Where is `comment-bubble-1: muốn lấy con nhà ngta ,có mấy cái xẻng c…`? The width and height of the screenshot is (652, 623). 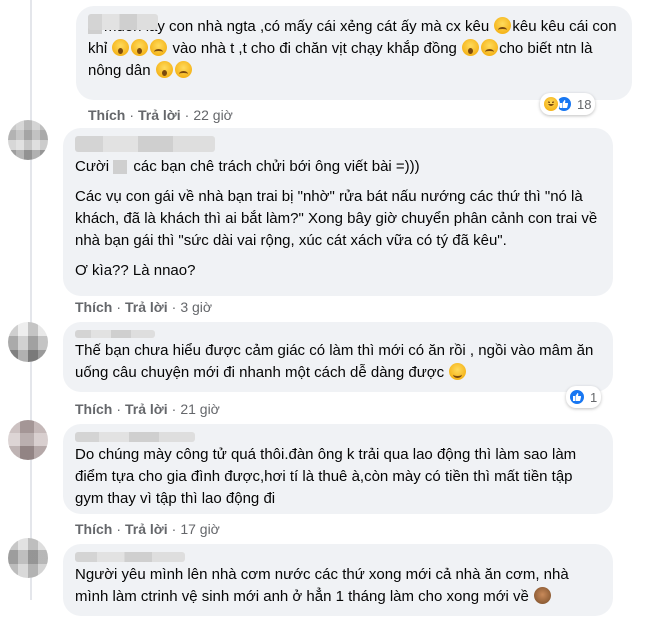
comment-bubble-1: muốn lấy con nhà ngta ,có mấy cái xẻng c… is located at coordinates (354, 53).